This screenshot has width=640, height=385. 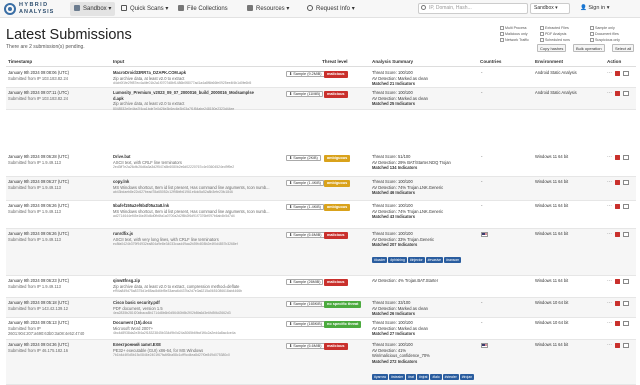 What do you see at coordinates (268, 9) in the screenshot?
I see `tab-resources: Resources ▾` at bounding box center [268, 9].